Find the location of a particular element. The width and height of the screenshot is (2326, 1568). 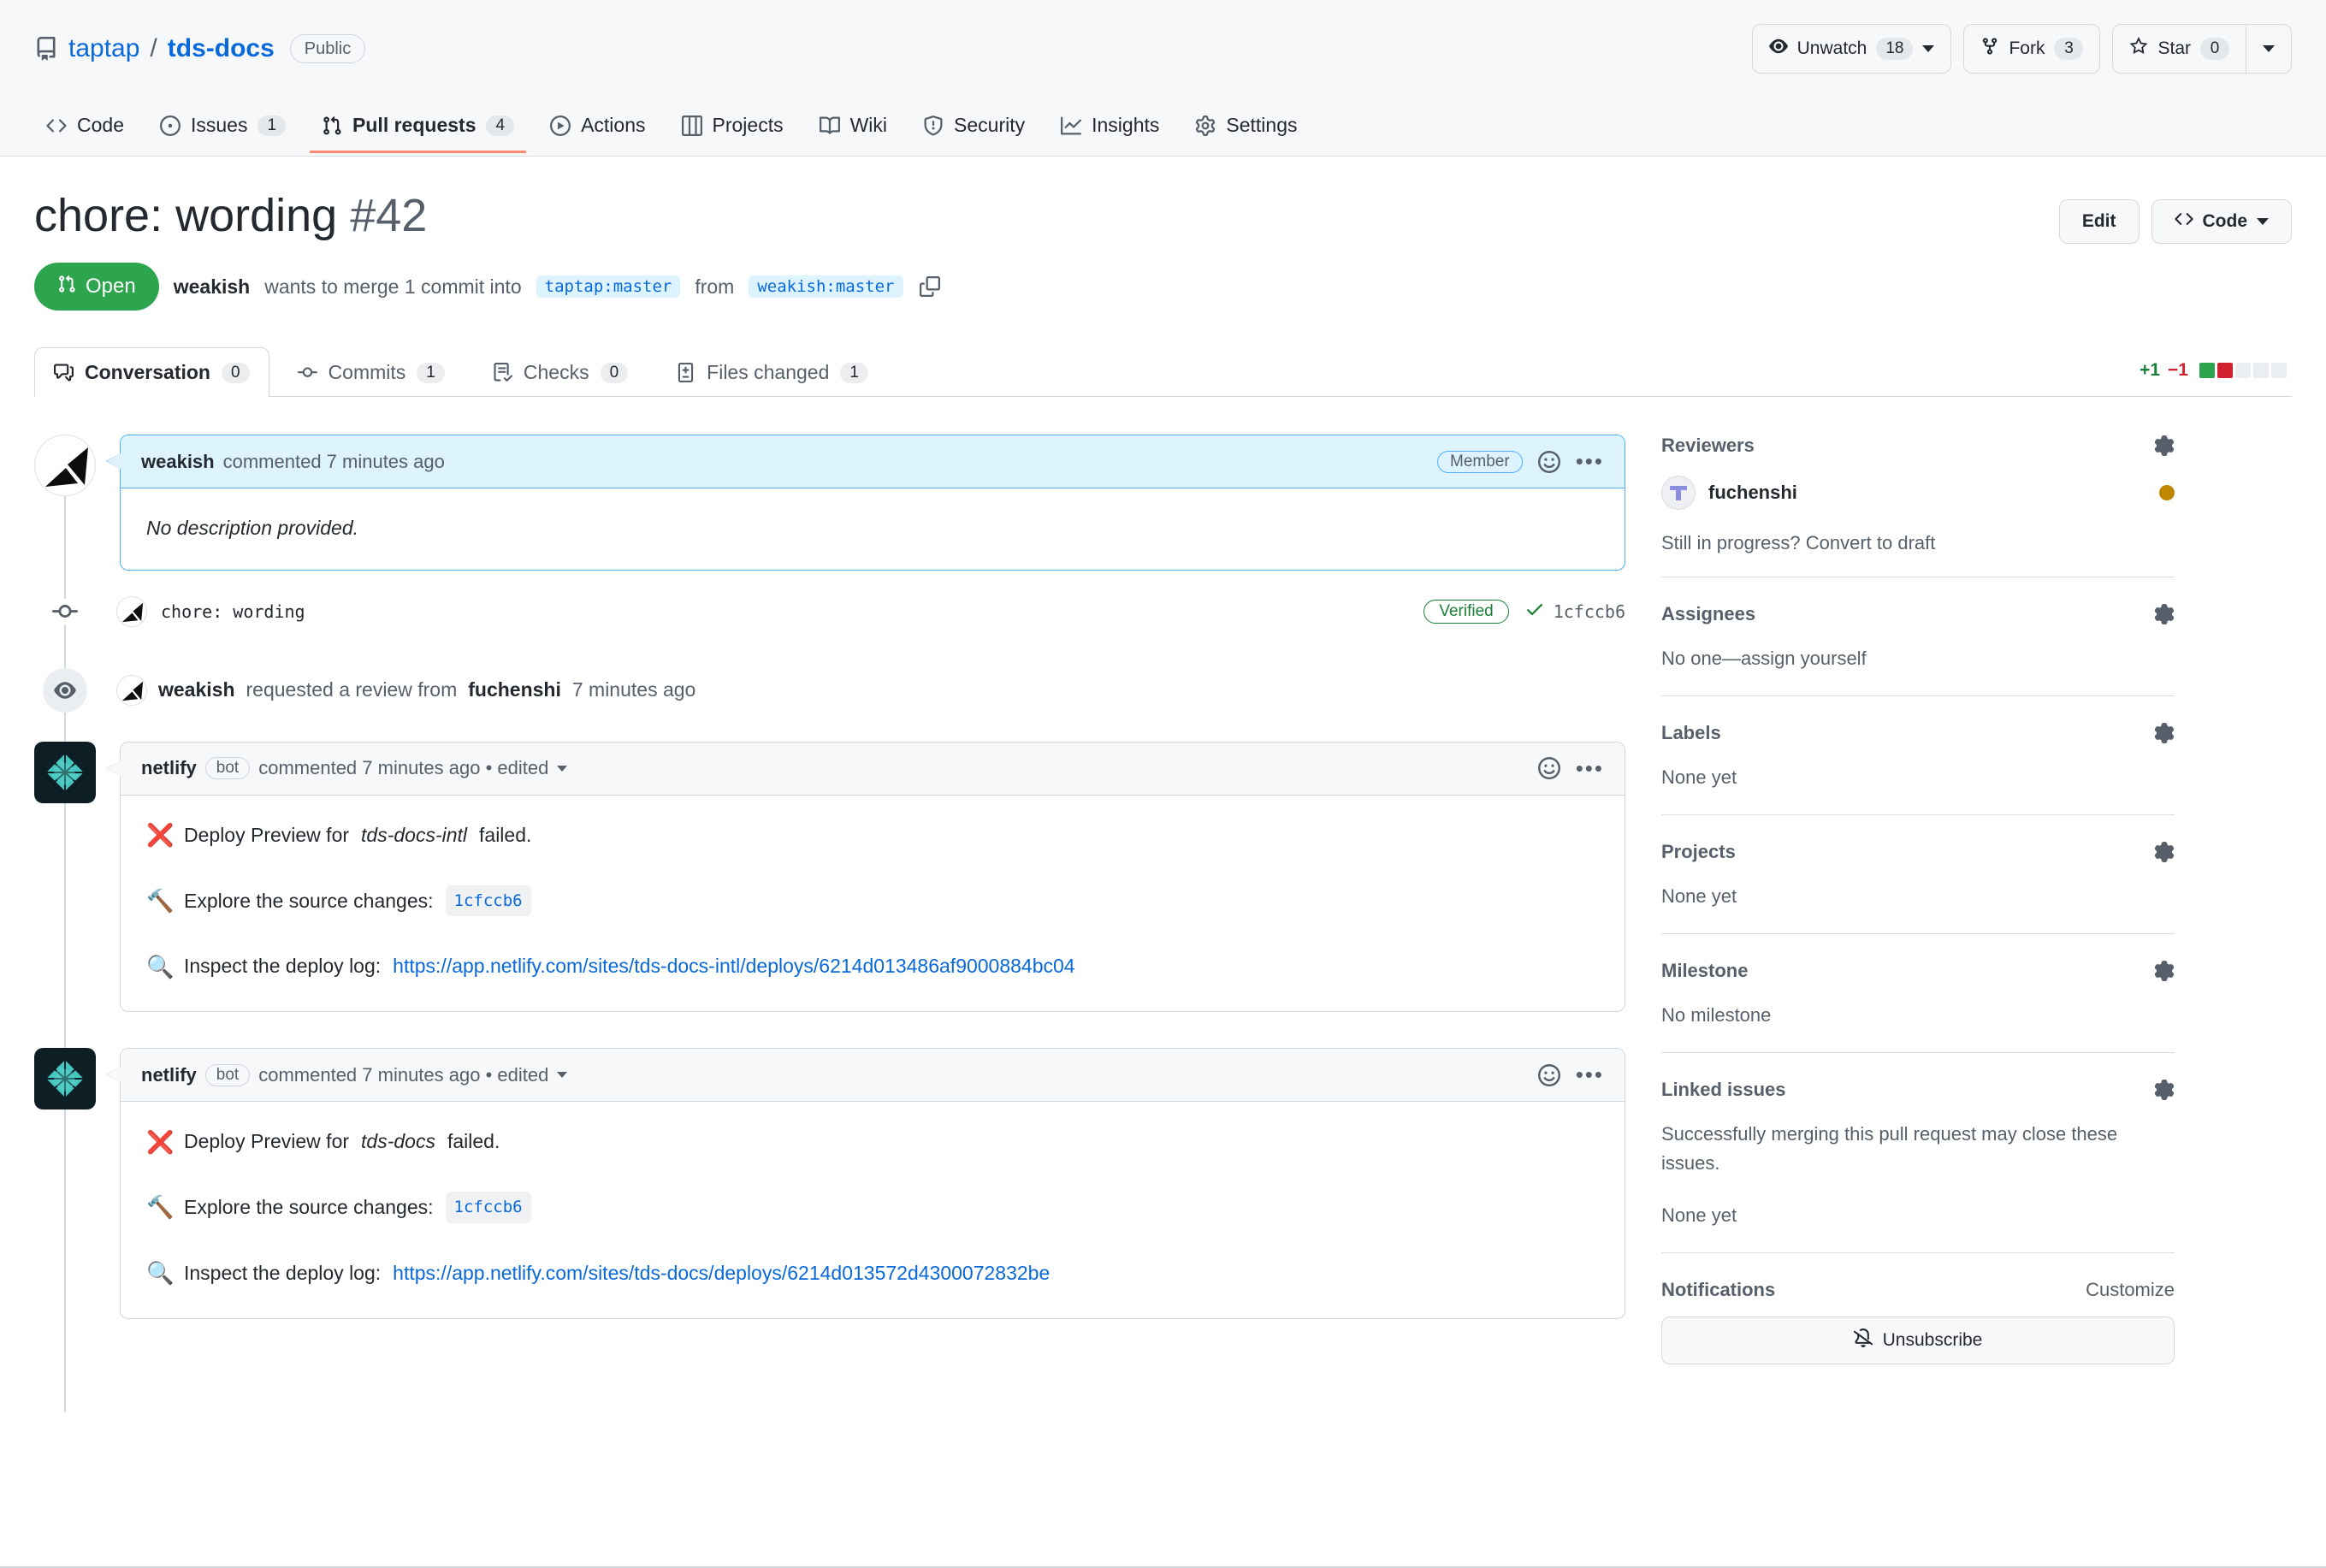

pull-request-title-actions: Edit Code is located at coordinates (2175, 216).